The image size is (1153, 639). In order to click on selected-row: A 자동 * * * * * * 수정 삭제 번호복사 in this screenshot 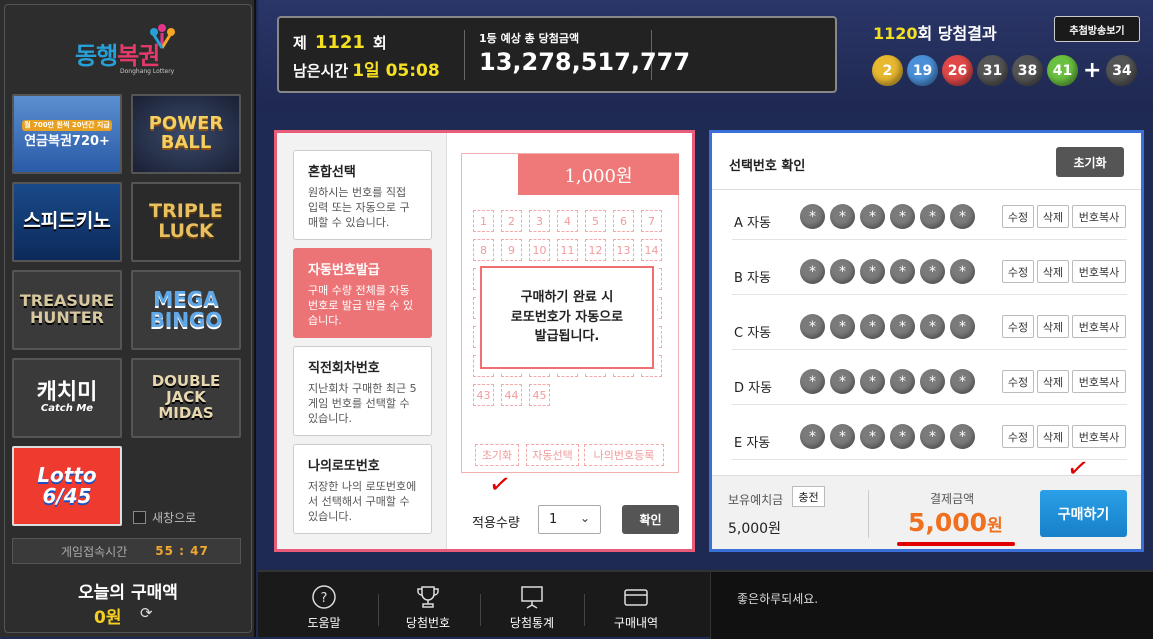, I will do `click(926, 223)`.